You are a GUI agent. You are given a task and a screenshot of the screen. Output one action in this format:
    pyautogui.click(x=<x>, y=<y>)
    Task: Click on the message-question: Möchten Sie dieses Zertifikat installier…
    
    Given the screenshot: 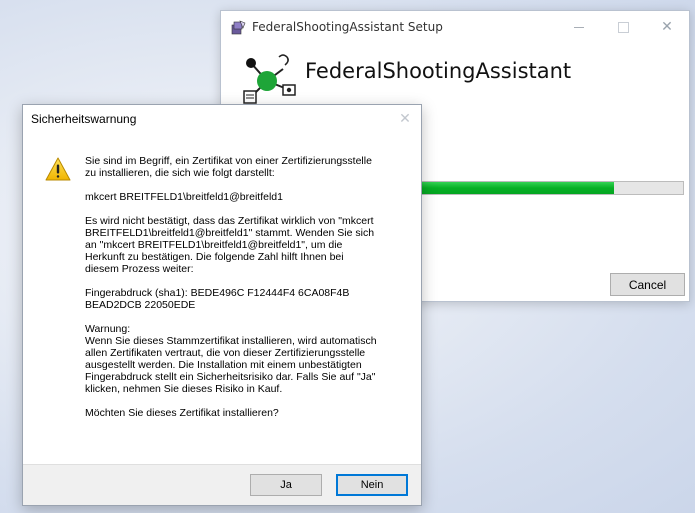 What is the action you would take?
    pyautogui.click(x=182, y=413)
    